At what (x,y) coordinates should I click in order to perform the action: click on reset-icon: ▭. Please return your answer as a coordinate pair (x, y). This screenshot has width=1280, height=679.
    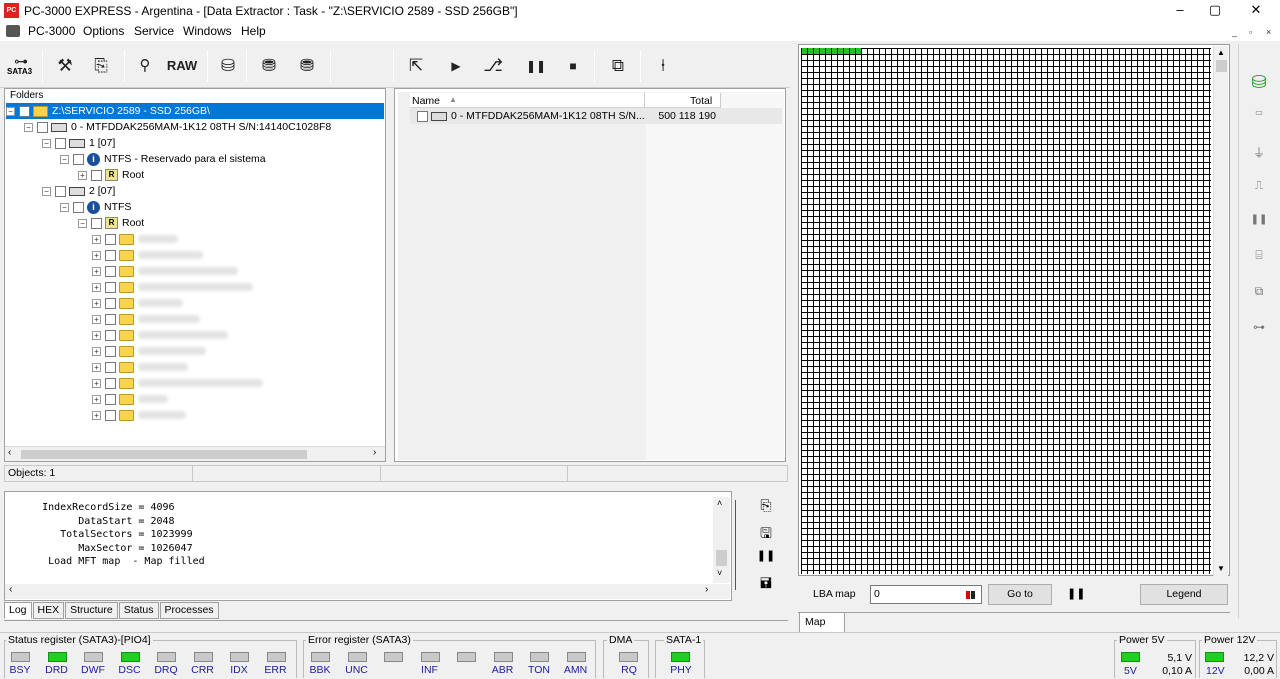
    Looking at the image, I should click on (1259, 120).